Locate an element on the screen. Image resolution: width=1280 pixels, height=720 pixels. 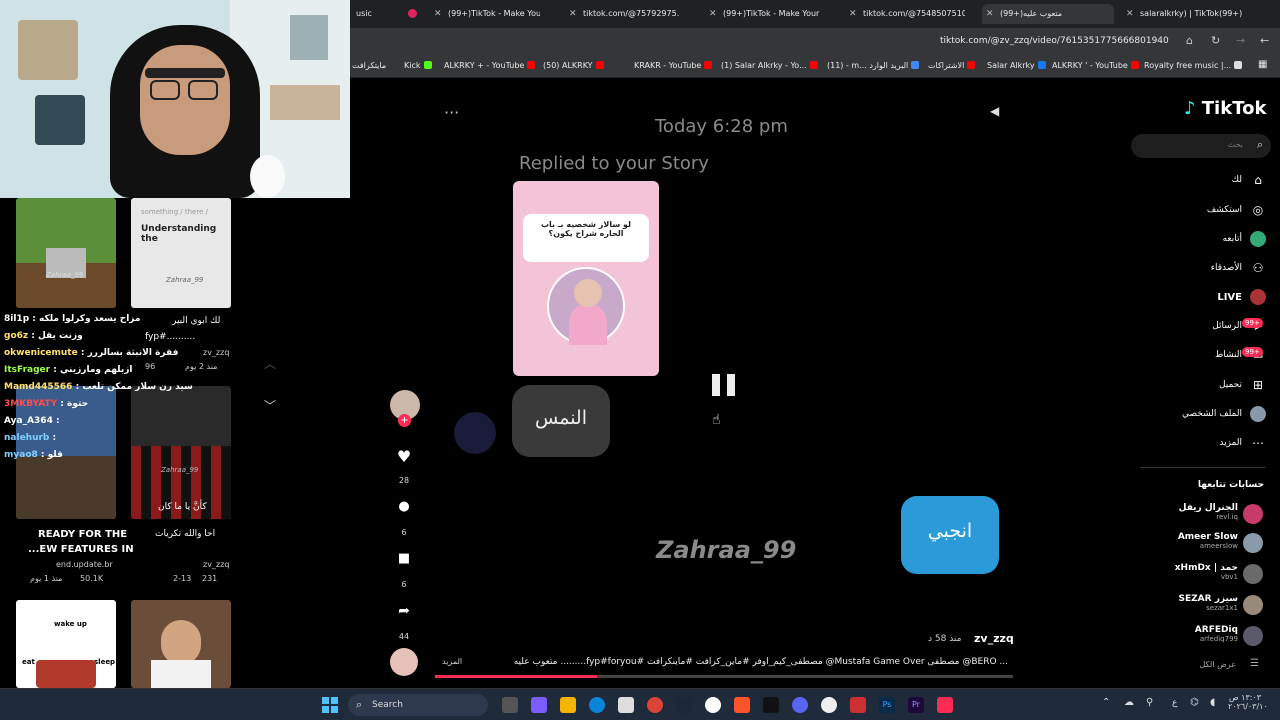
cloud-icon: ☁ is located at coordinates (1129, 702).